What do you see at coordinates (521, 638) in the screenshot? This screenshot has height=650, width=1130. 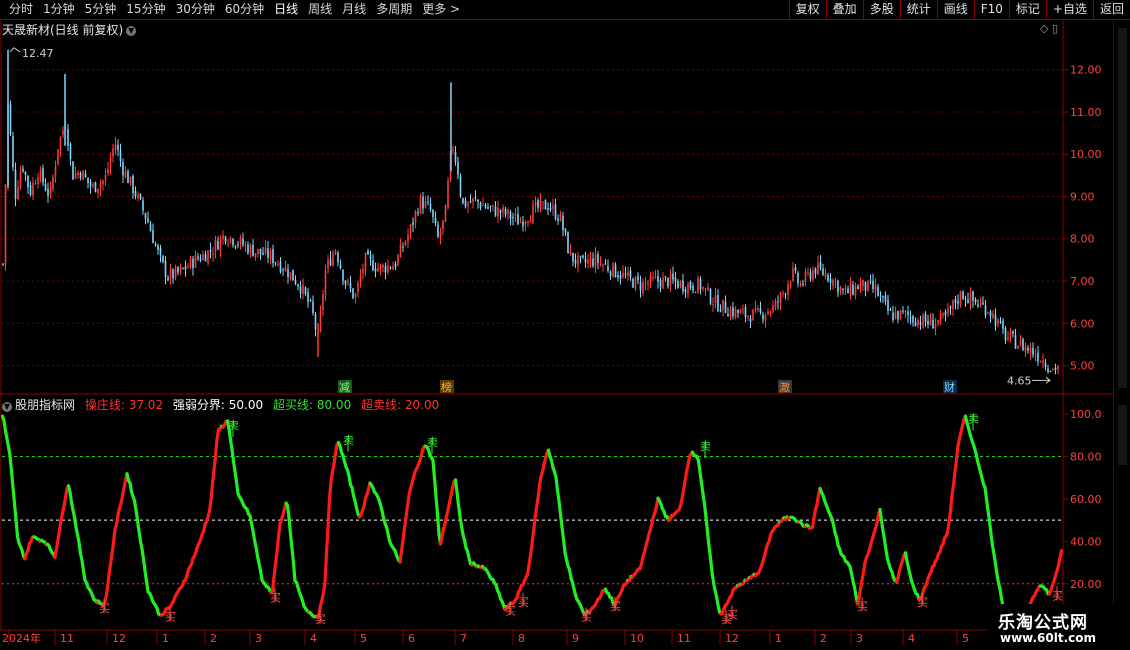 I see `time-axis-label: 8` at bounding box center [521, 638].